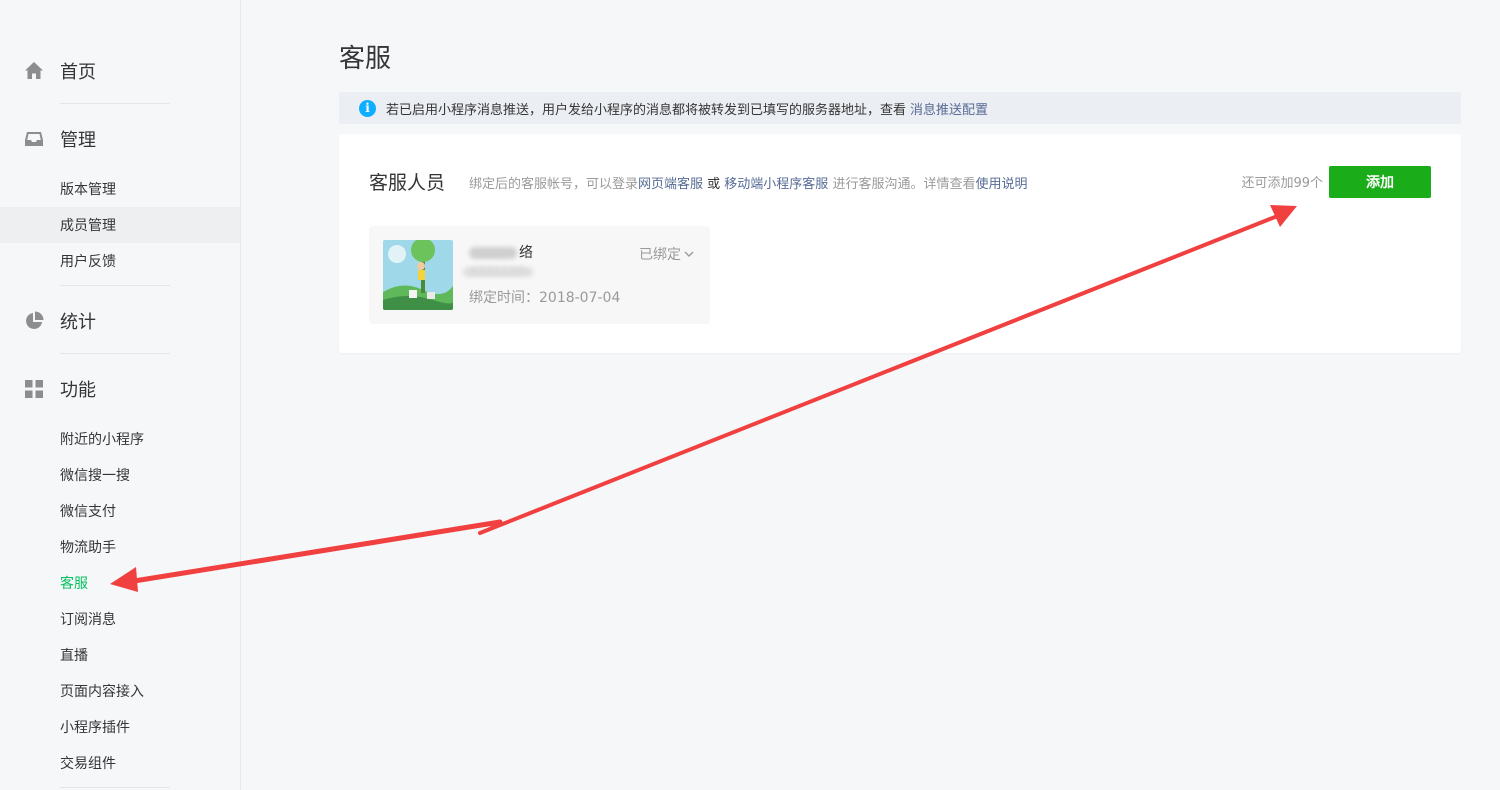 Image resolution: width=1500 pixels, height=790 pixels. I want to click on sidebar-item-members: 成员管理, so click(120, 225).